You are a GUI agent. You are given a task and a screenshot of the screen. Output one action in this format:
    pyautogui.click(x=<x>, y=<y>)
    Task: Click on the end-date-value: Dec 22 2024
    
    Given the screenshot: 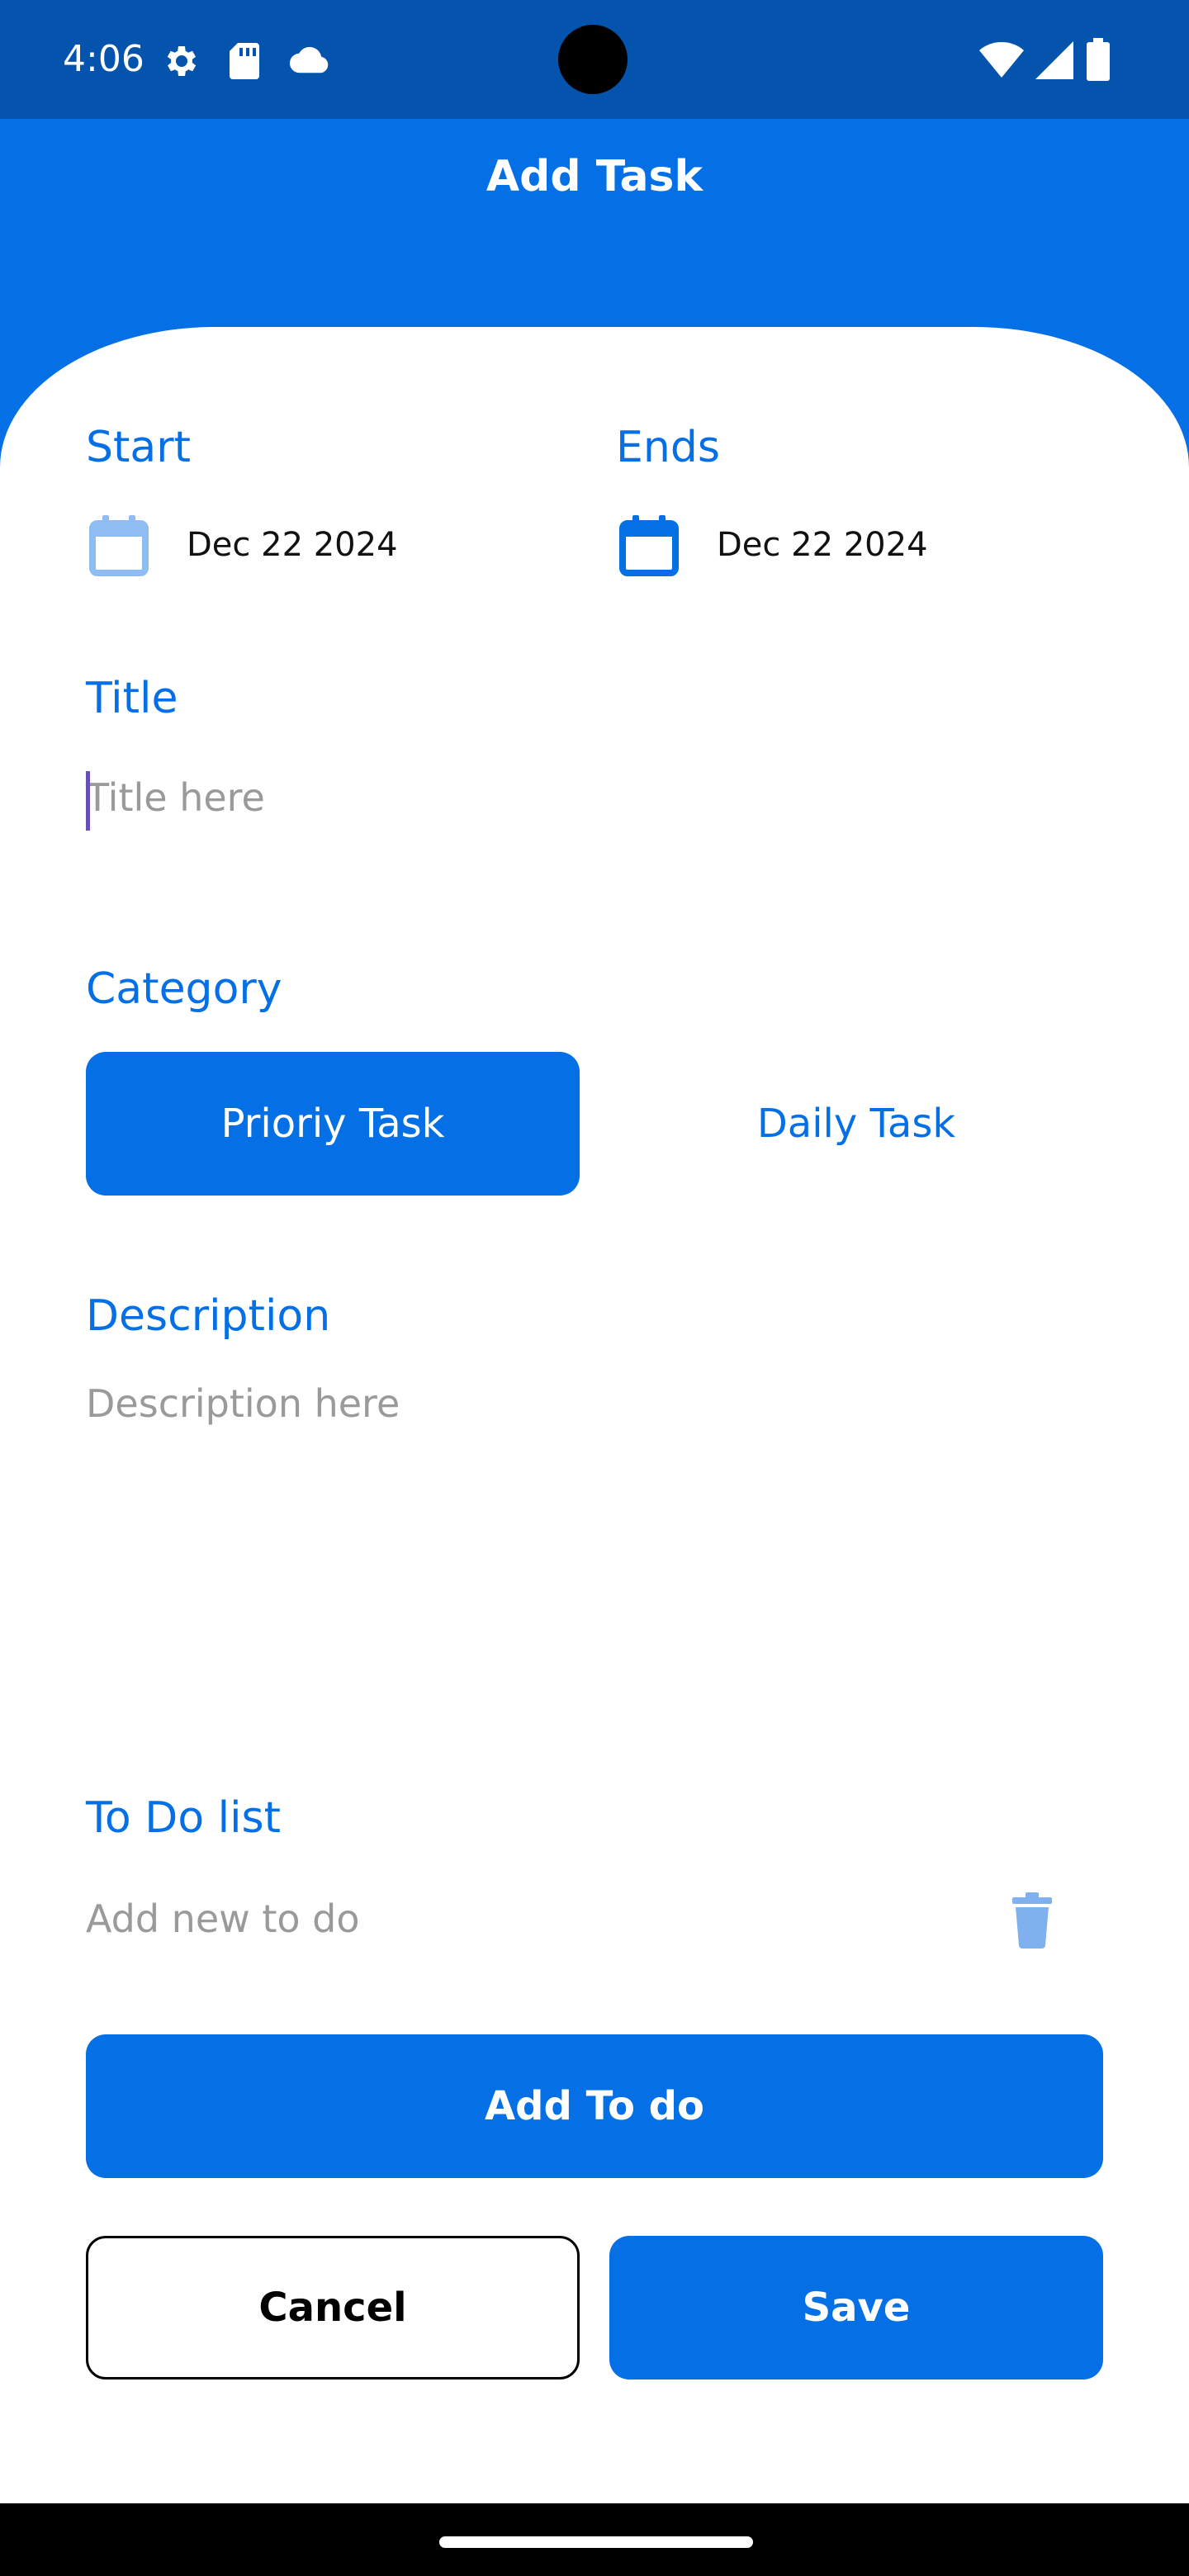 What is the action you would take?
    pyautogui.click(x=822, y=545)
    